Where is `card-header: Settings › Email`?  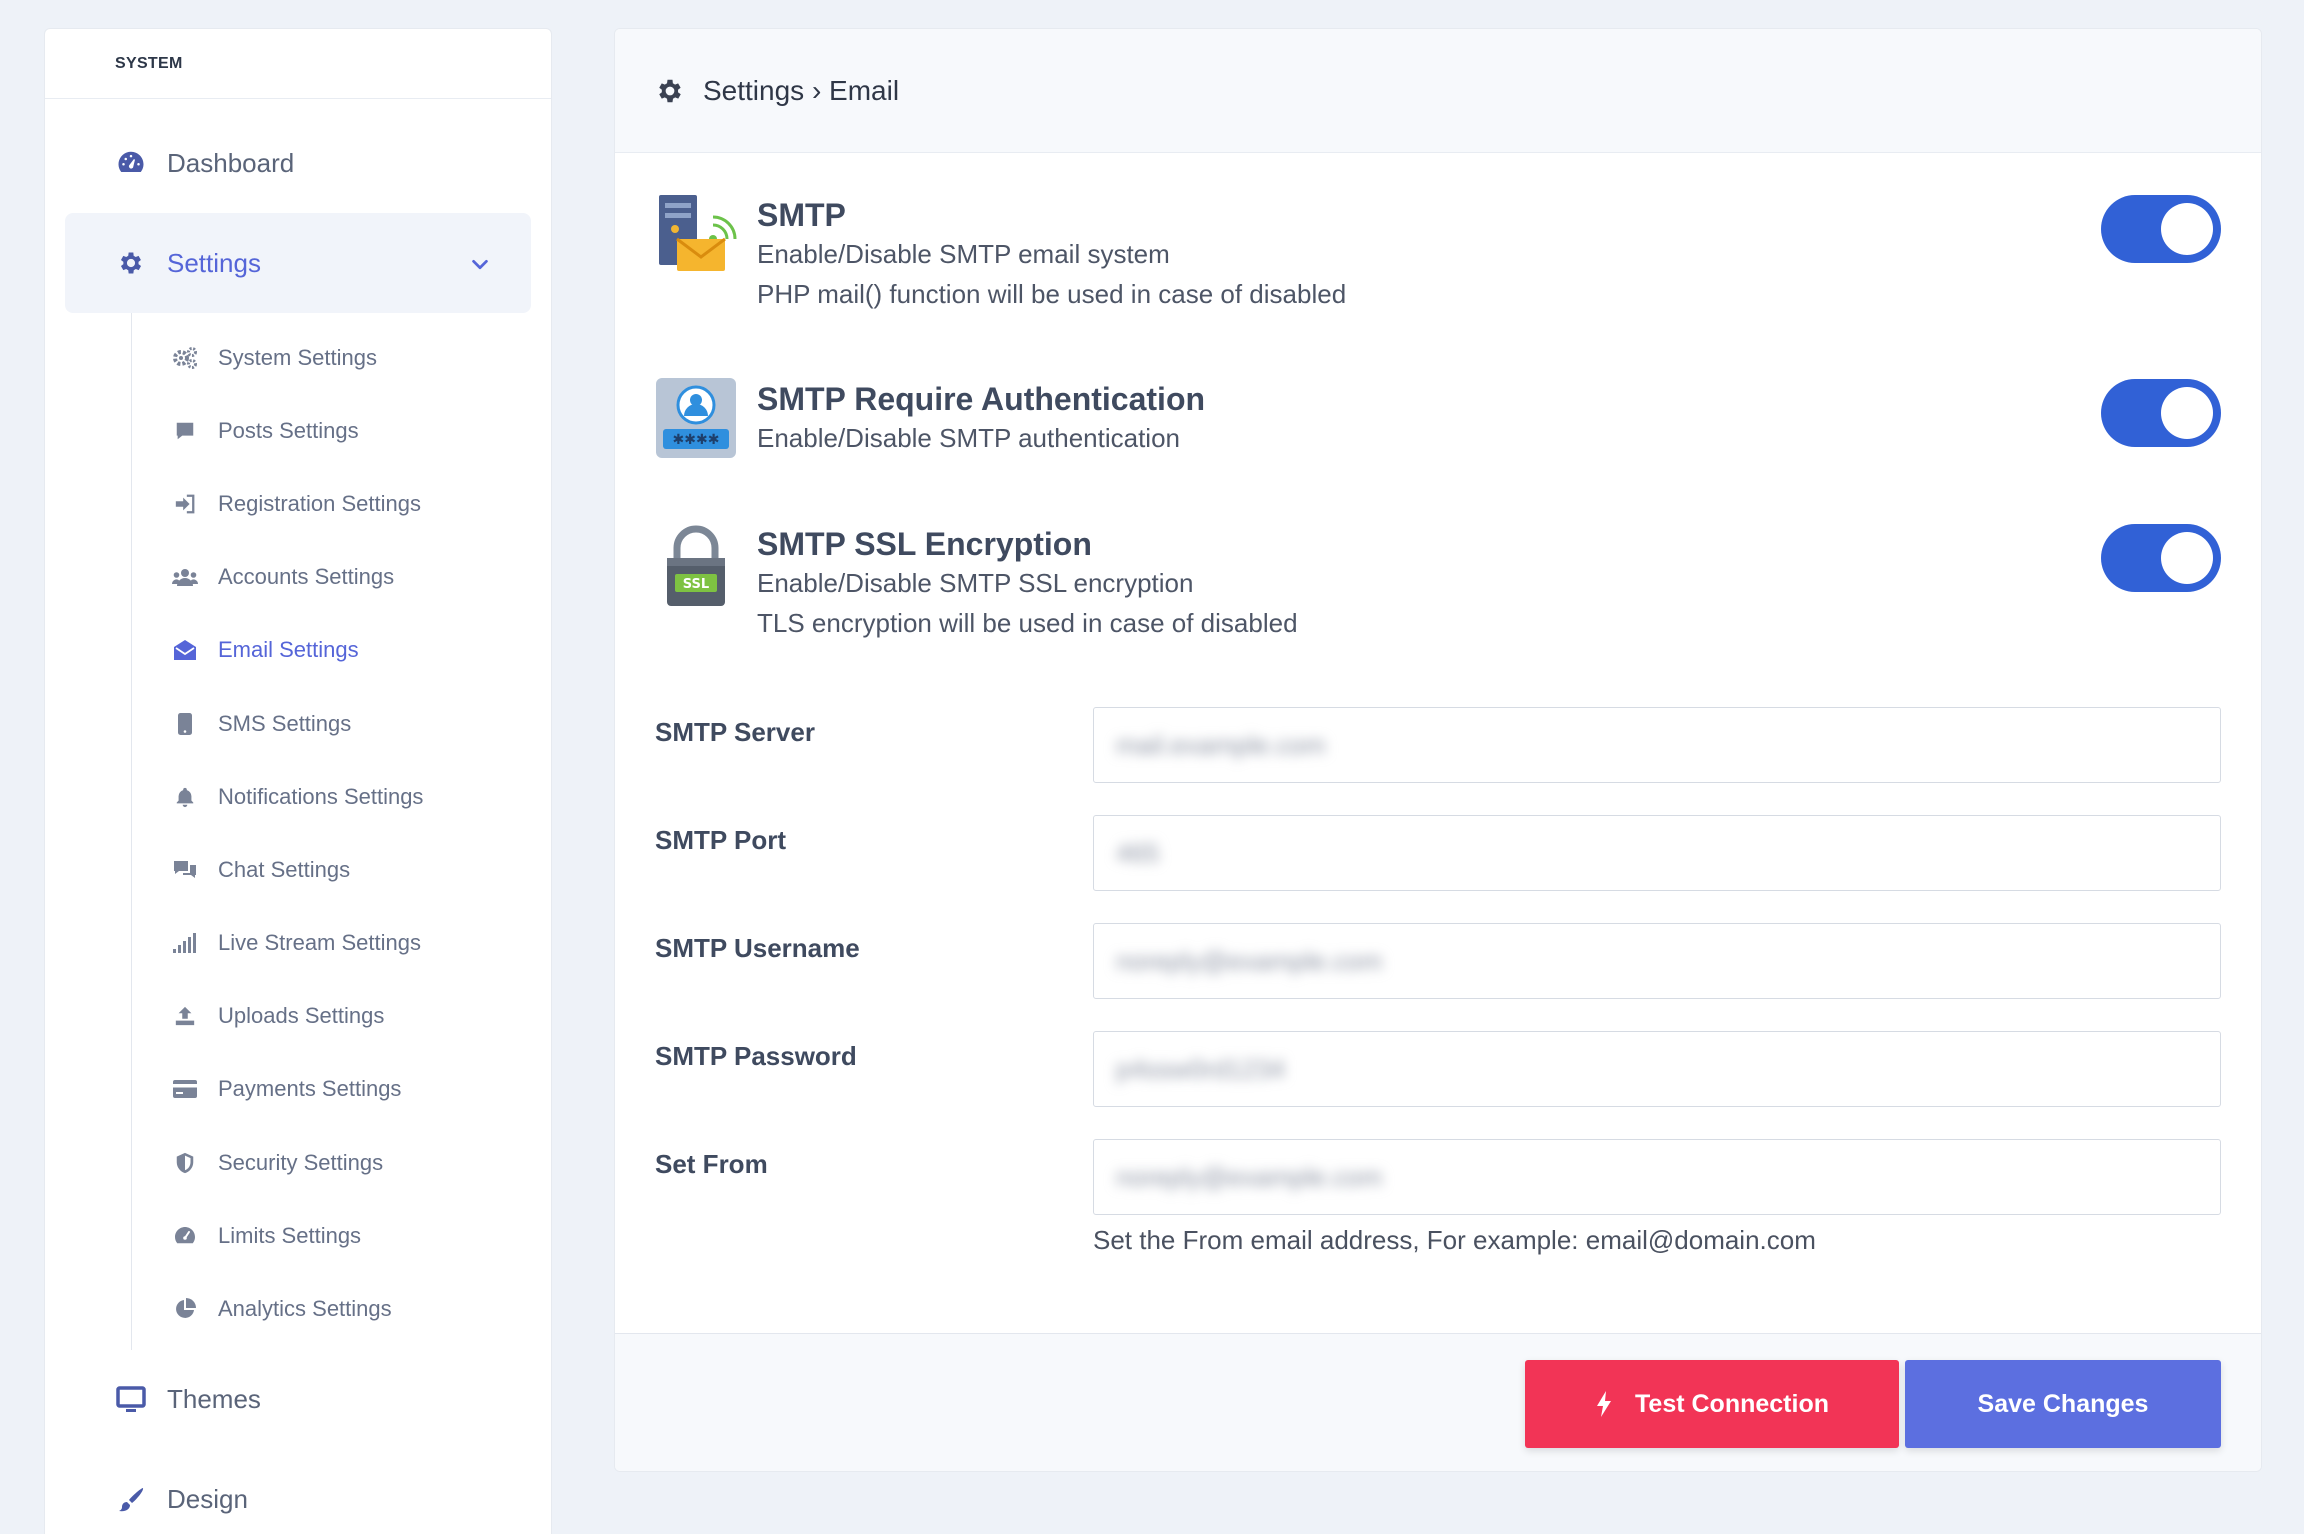 card-header: Settings › Email is located at coordinates (1438, 91).